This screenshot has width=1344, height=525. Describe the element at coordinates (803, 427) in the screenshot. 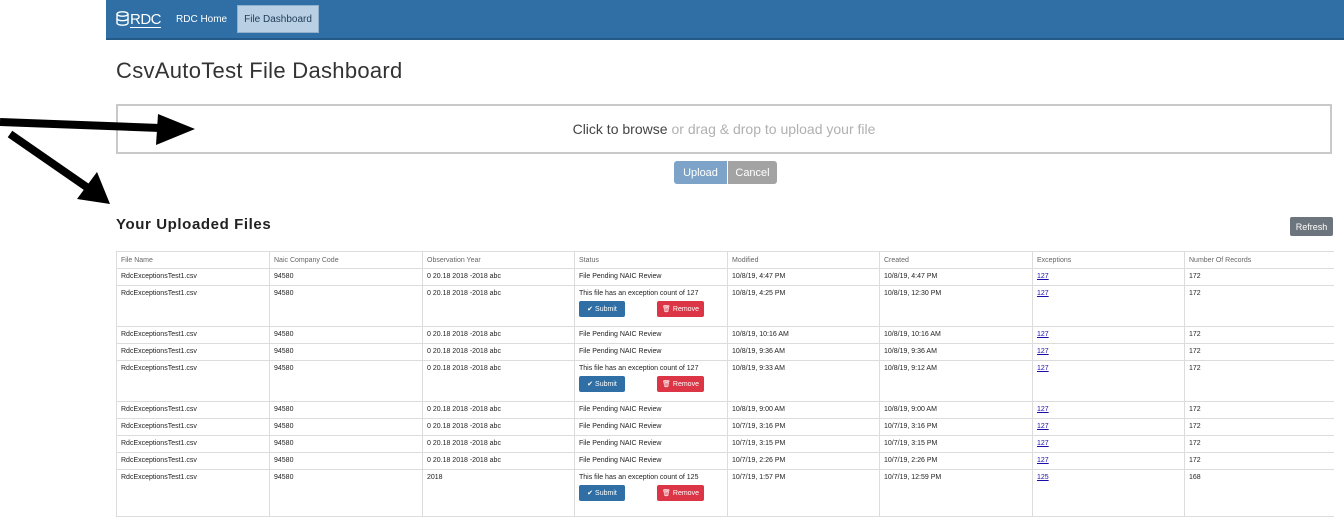

I see `modified-cell: 10/7/19, 3:16 PM` at that location.